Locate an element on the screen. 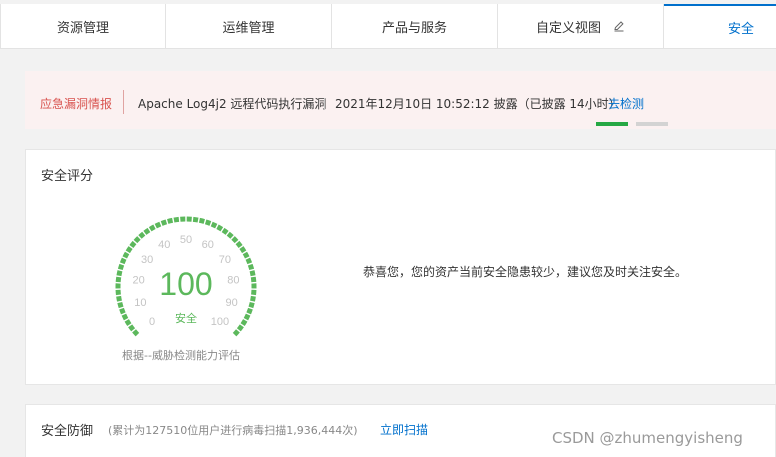 This screenshot has height=457, width=776. gauge-tick-label: 60 is located at coordinates (208, 245).